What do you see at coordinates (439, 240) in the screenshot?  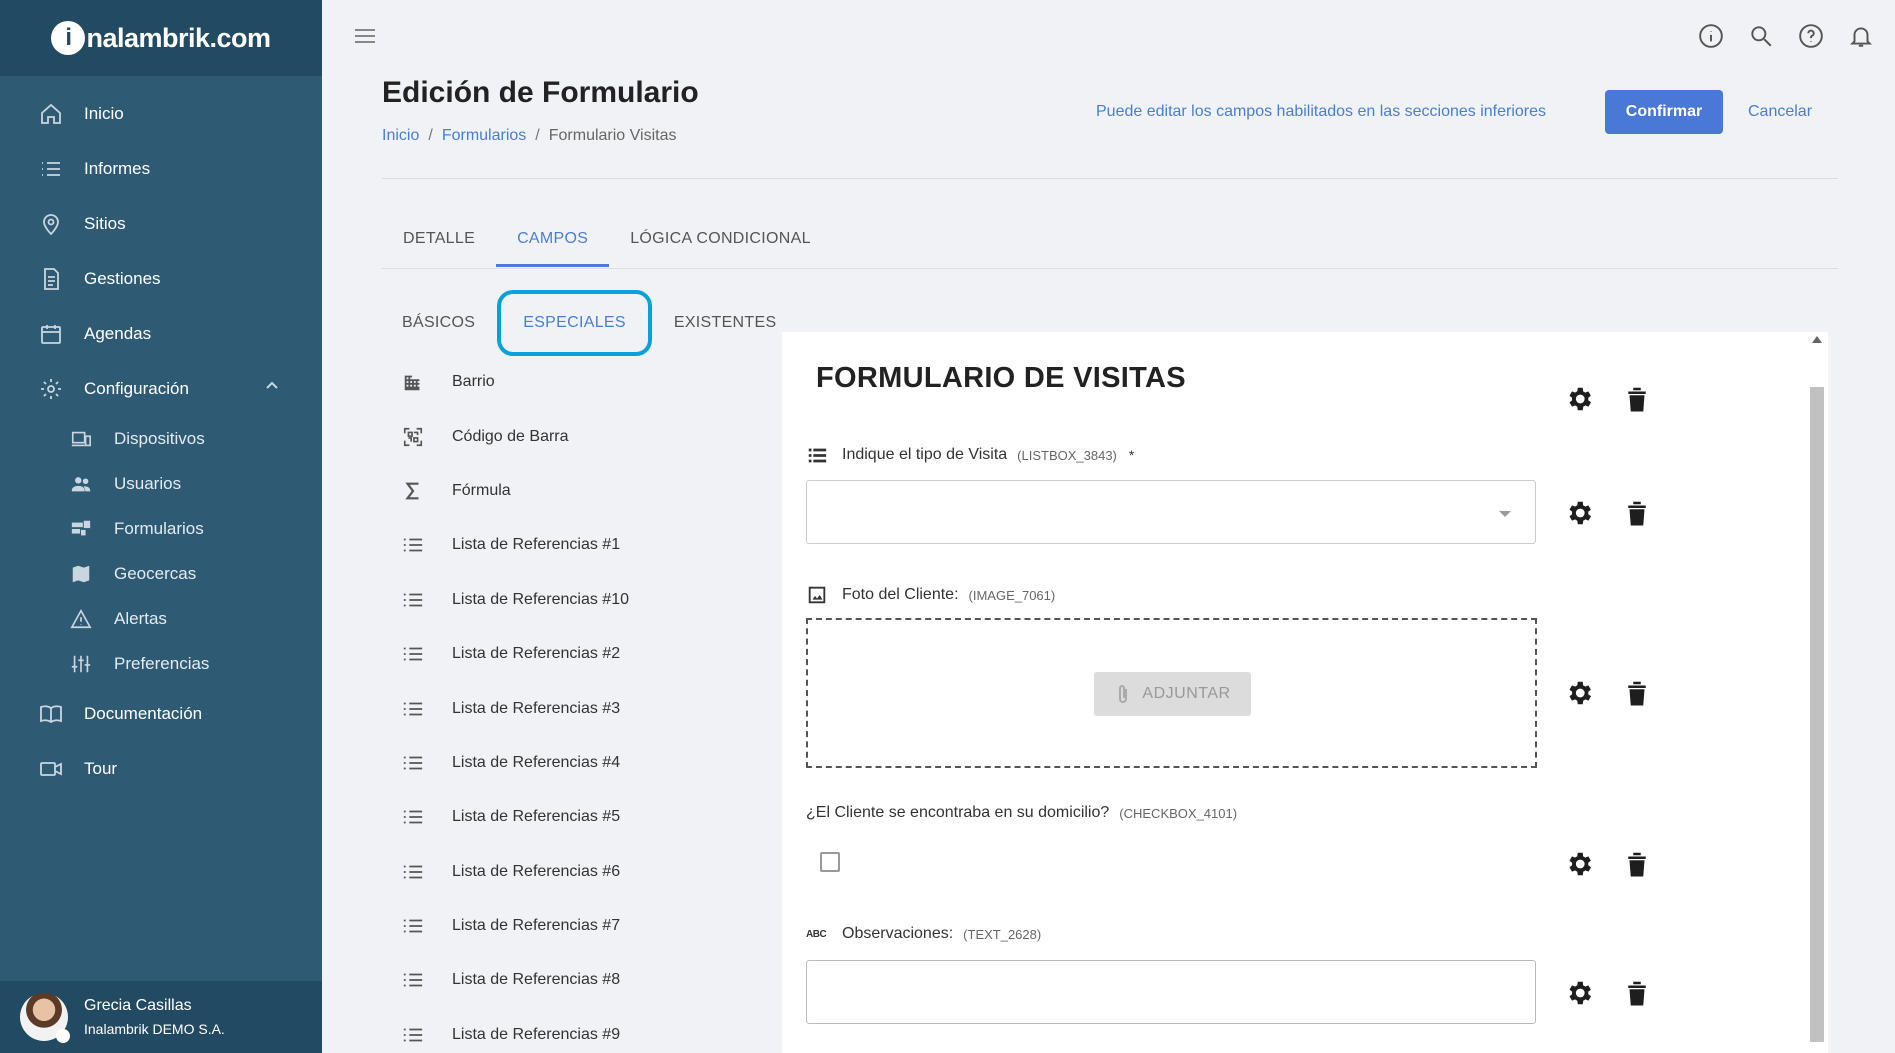 I see `tab-detalle: DETALLE` at bounding box center [439, 240].